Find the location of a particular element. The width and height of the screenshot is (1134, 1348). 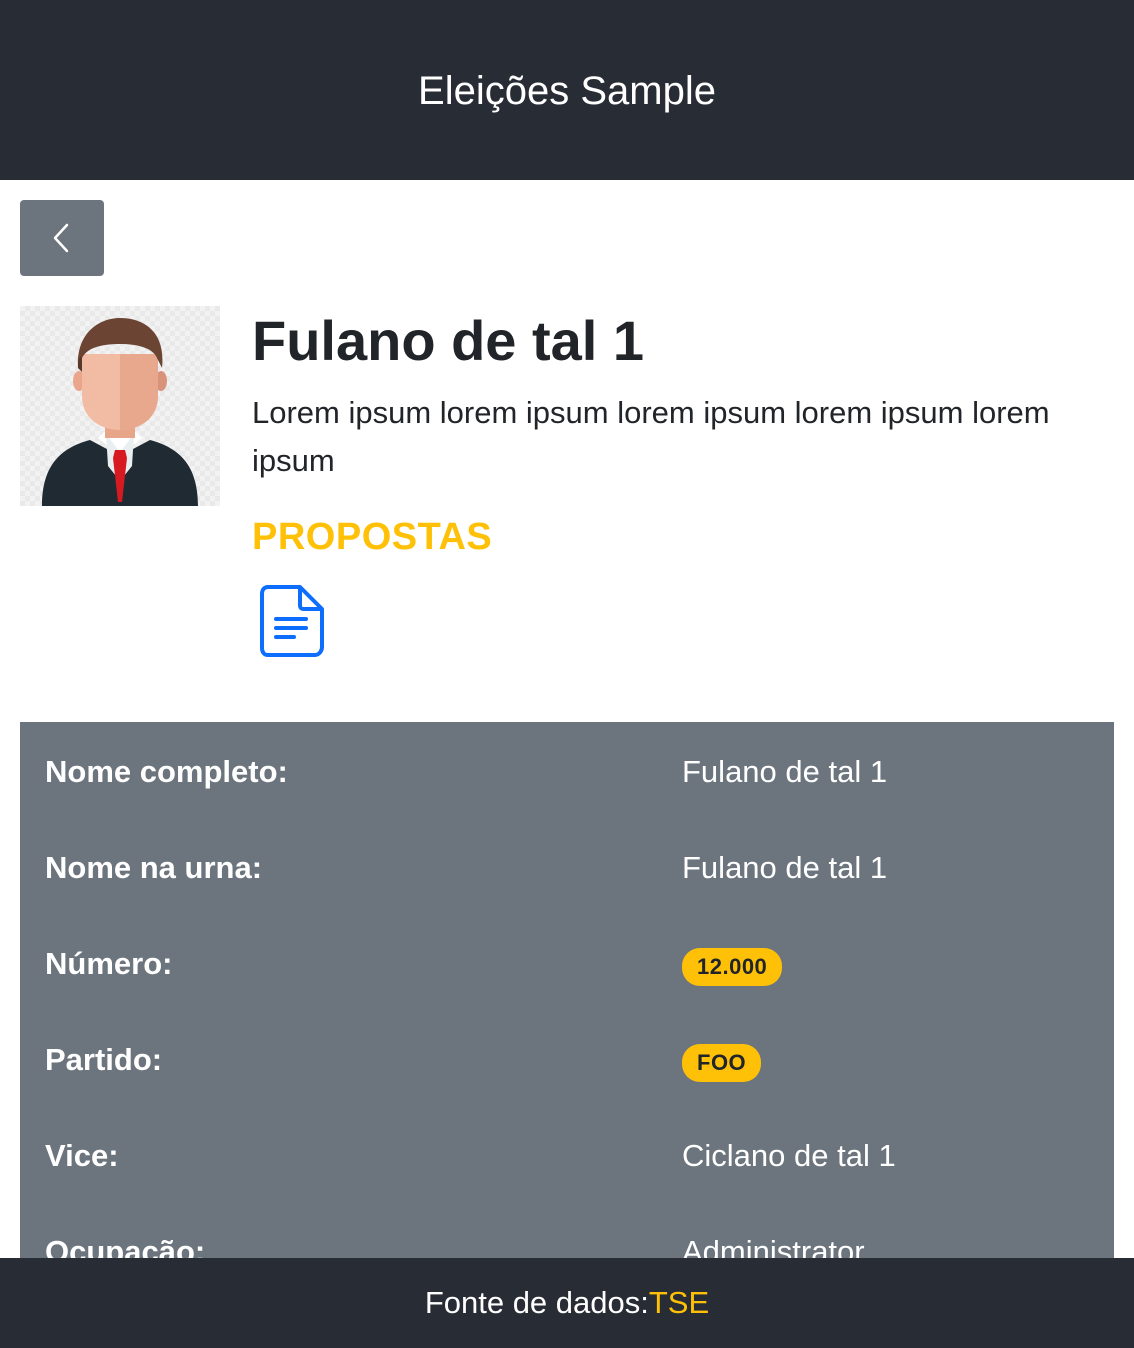

detail-row-nome-urna: Nome na urna: Fulano de tal 1 is located at coordinates (567, 866).